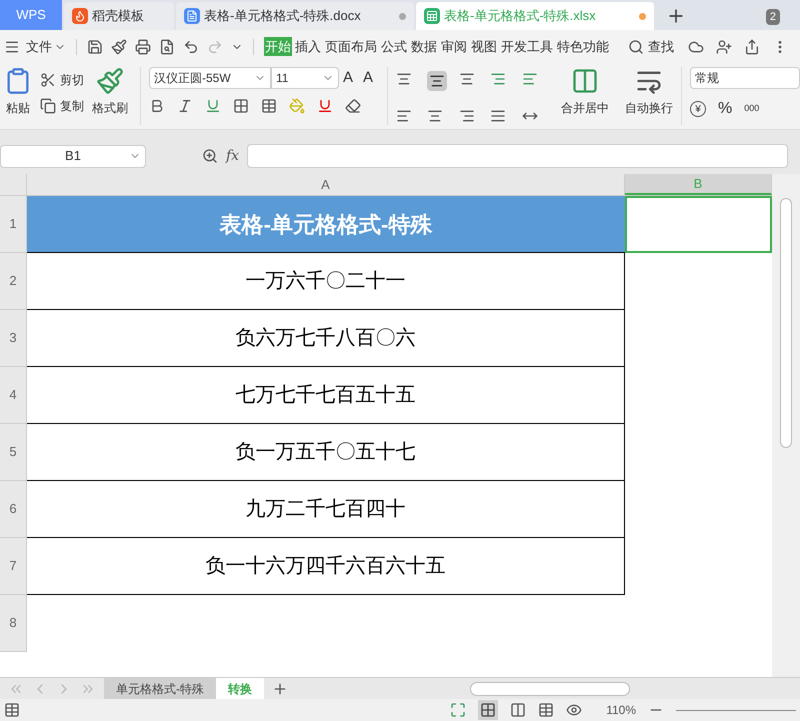 This screenshot has width=800, height=721. What do you see at coordinates (394, 46) in the screenshot?
I see `ribbon-tab: 公式` at bounding box center [394, 46].